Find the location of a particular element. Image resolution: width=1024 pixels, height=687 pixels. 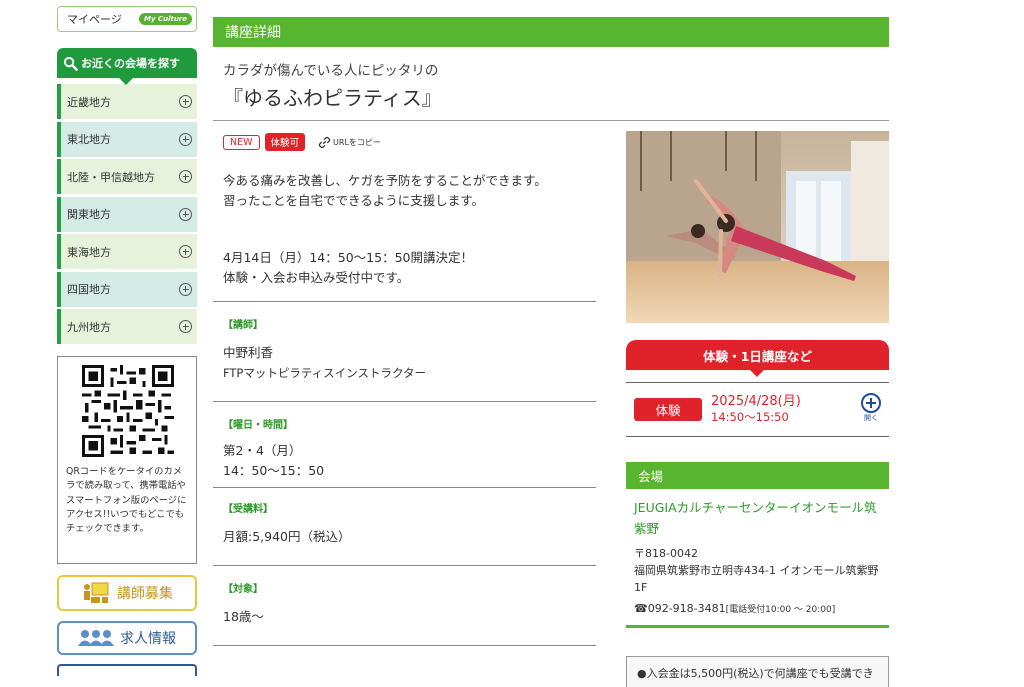

fee-block: 【受講料】 月額:5,940円（税込） is located at coordinates (404, 527).